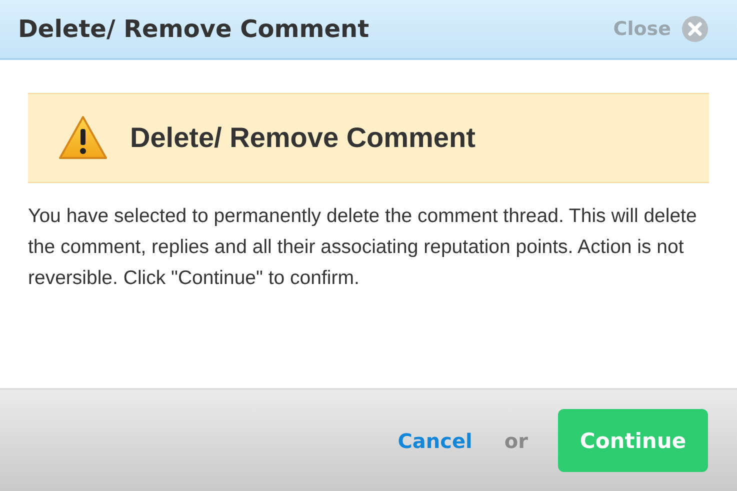 This screenshot has width=737, height=491. I want to click on warning-icon, so click(83, 138).